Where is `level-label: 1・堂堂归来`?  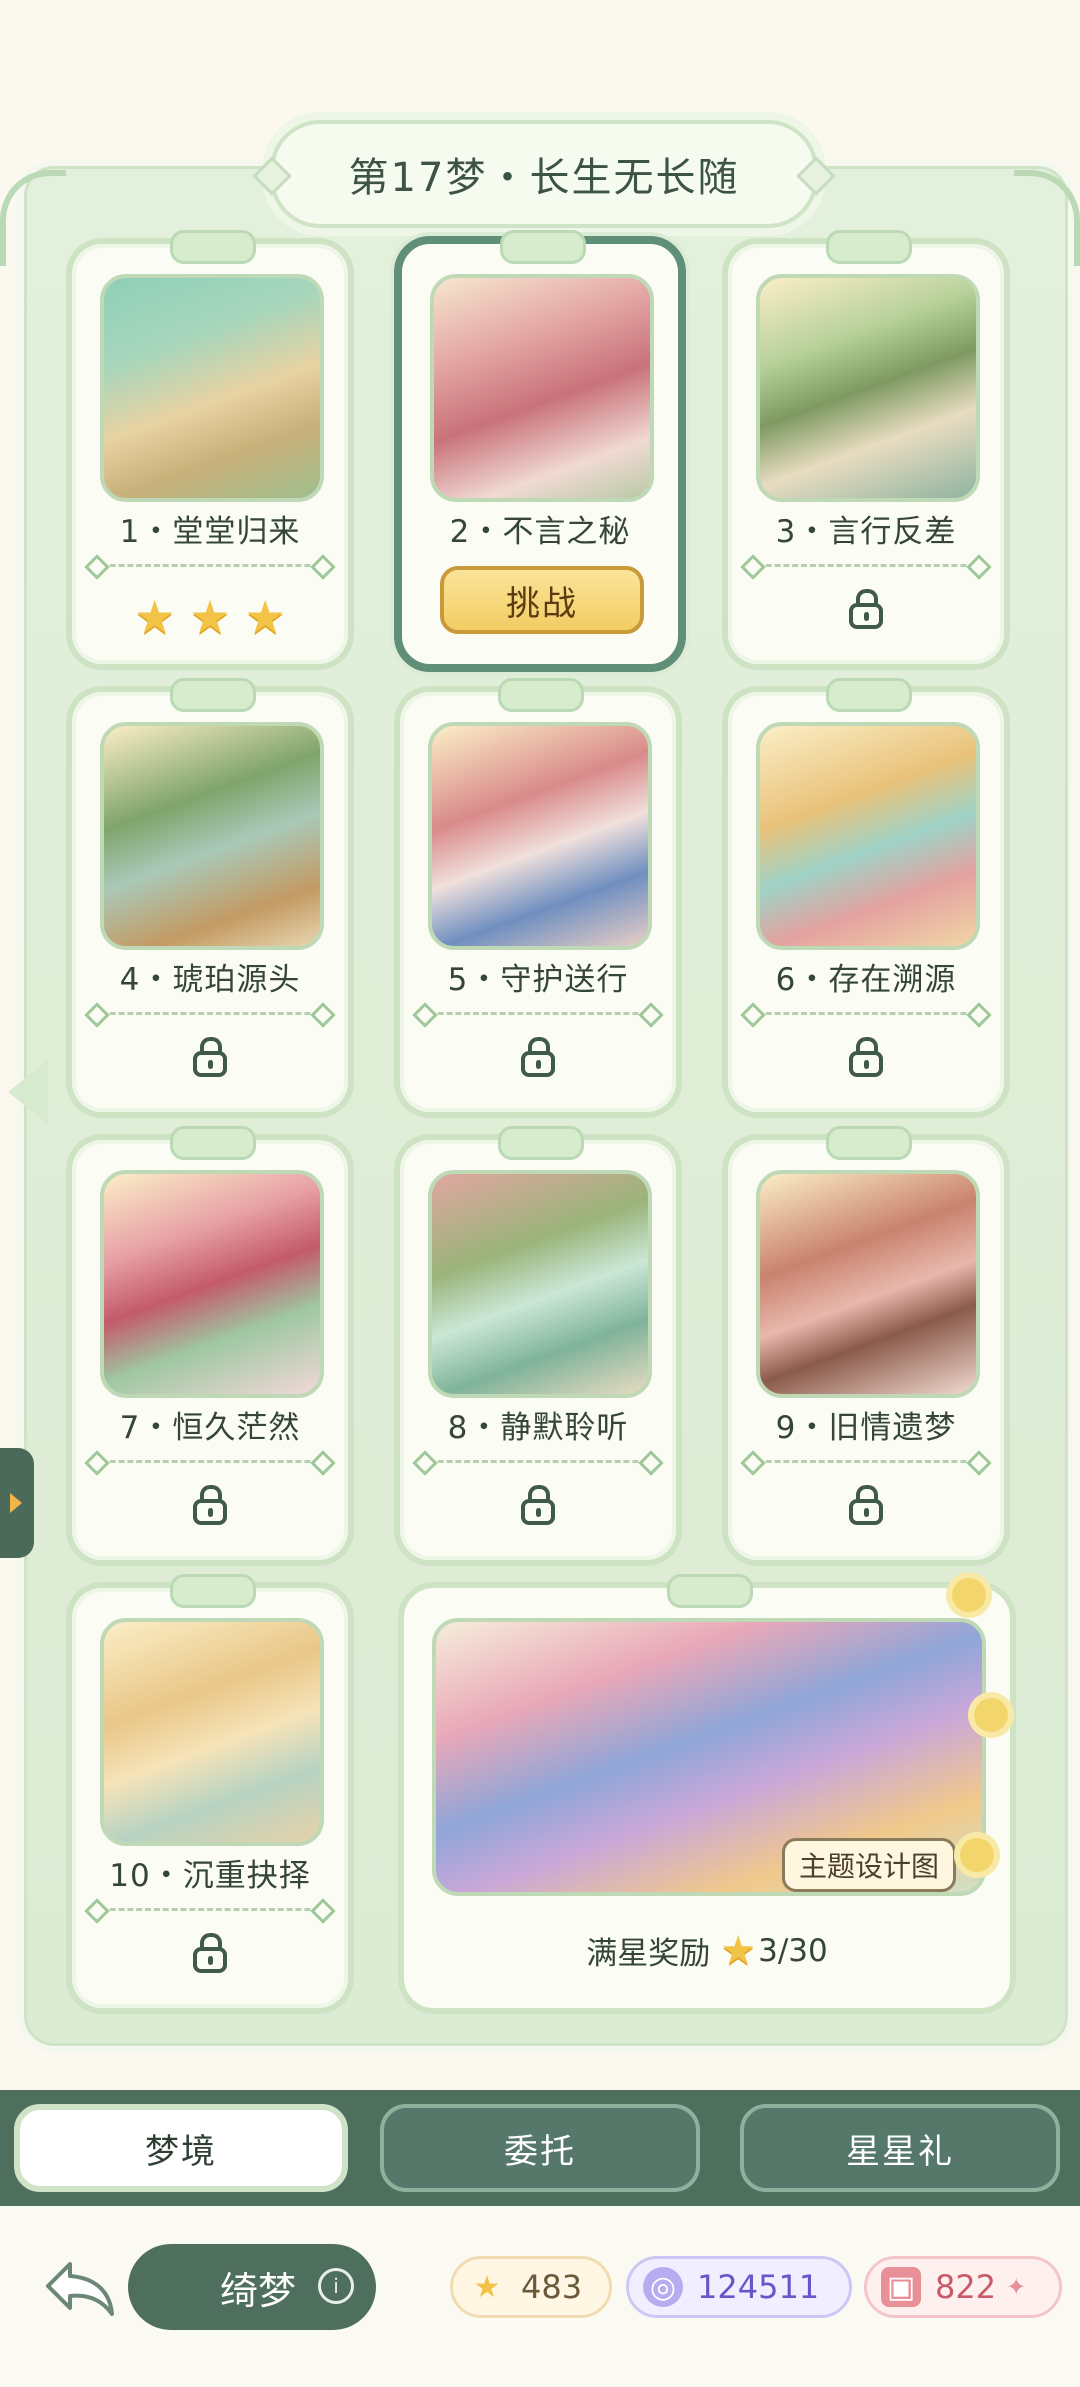 level-label: 1・堂堂归来 is located at coordinates (210, 532).